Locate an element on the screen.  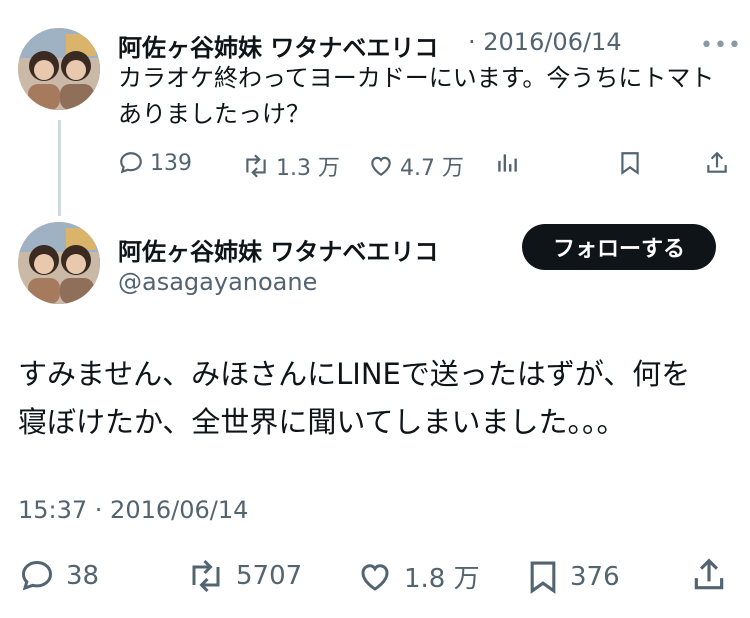
bookmark-button is located at coordinates (630, 163).